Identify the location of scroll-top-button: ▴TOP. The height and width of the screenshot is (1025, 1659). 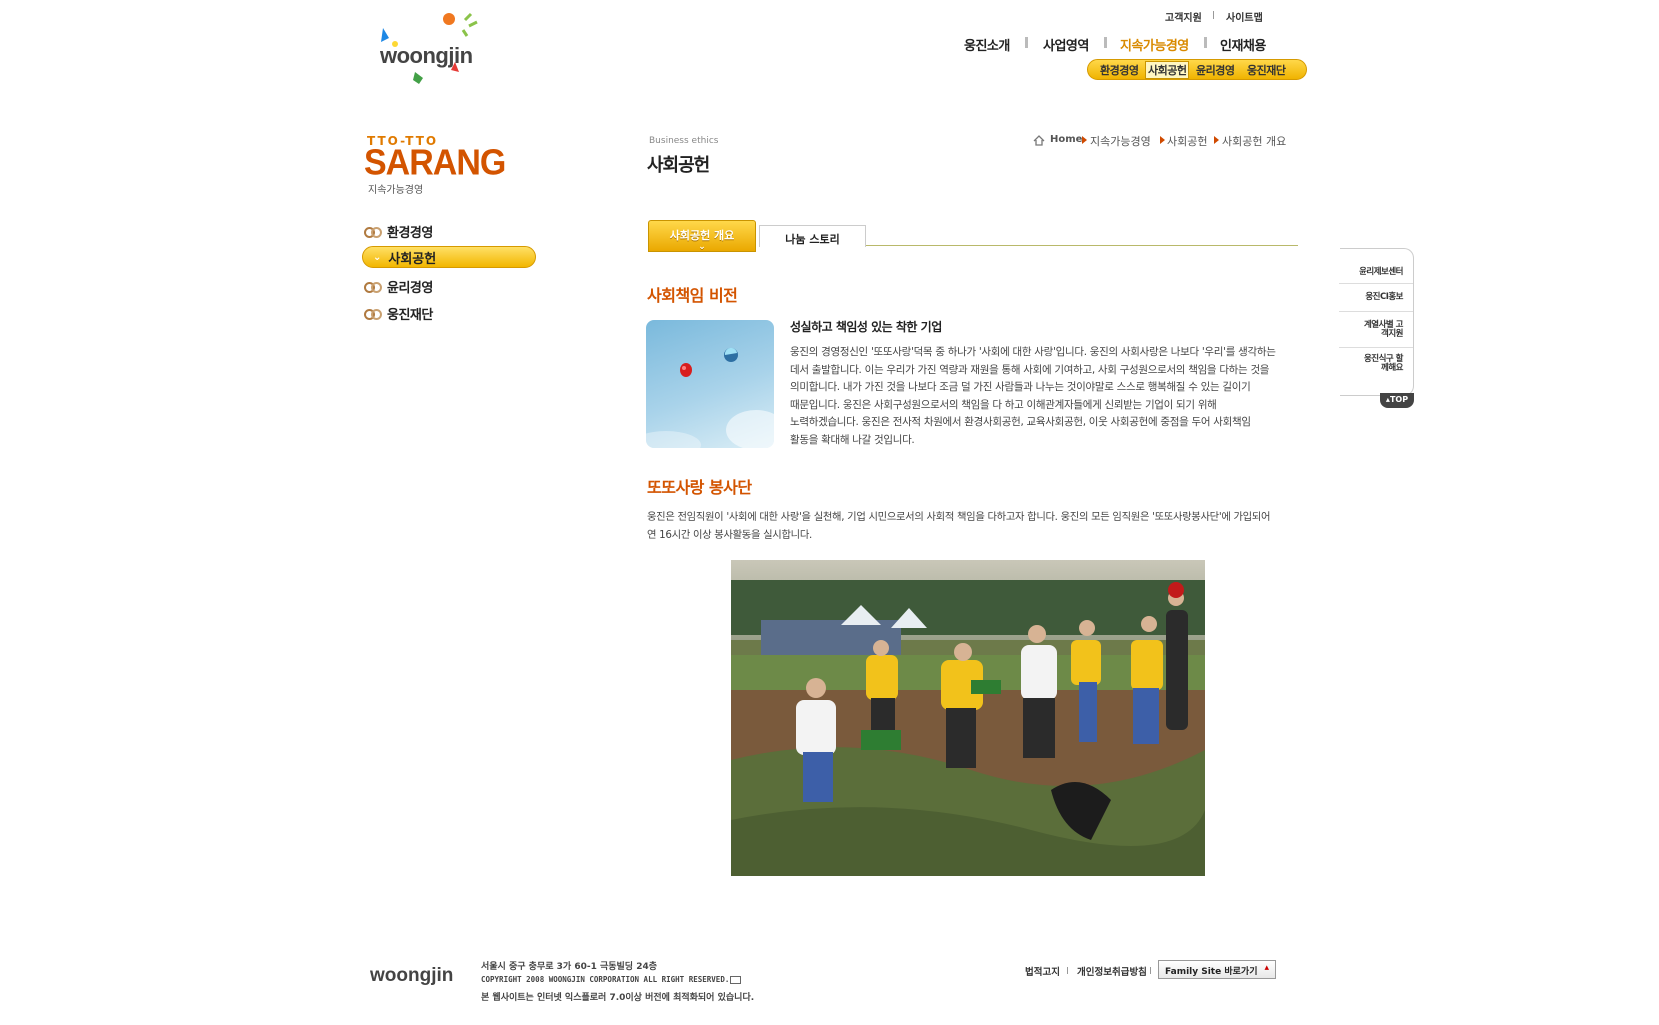
(1397, 400).